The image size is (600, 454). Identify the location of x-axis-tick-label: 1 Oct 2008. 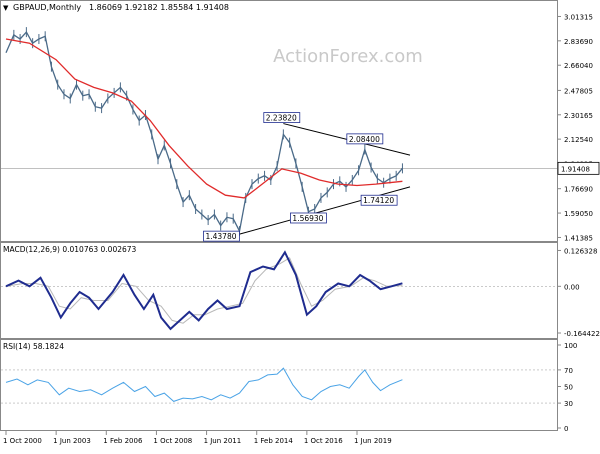
(172, 441).